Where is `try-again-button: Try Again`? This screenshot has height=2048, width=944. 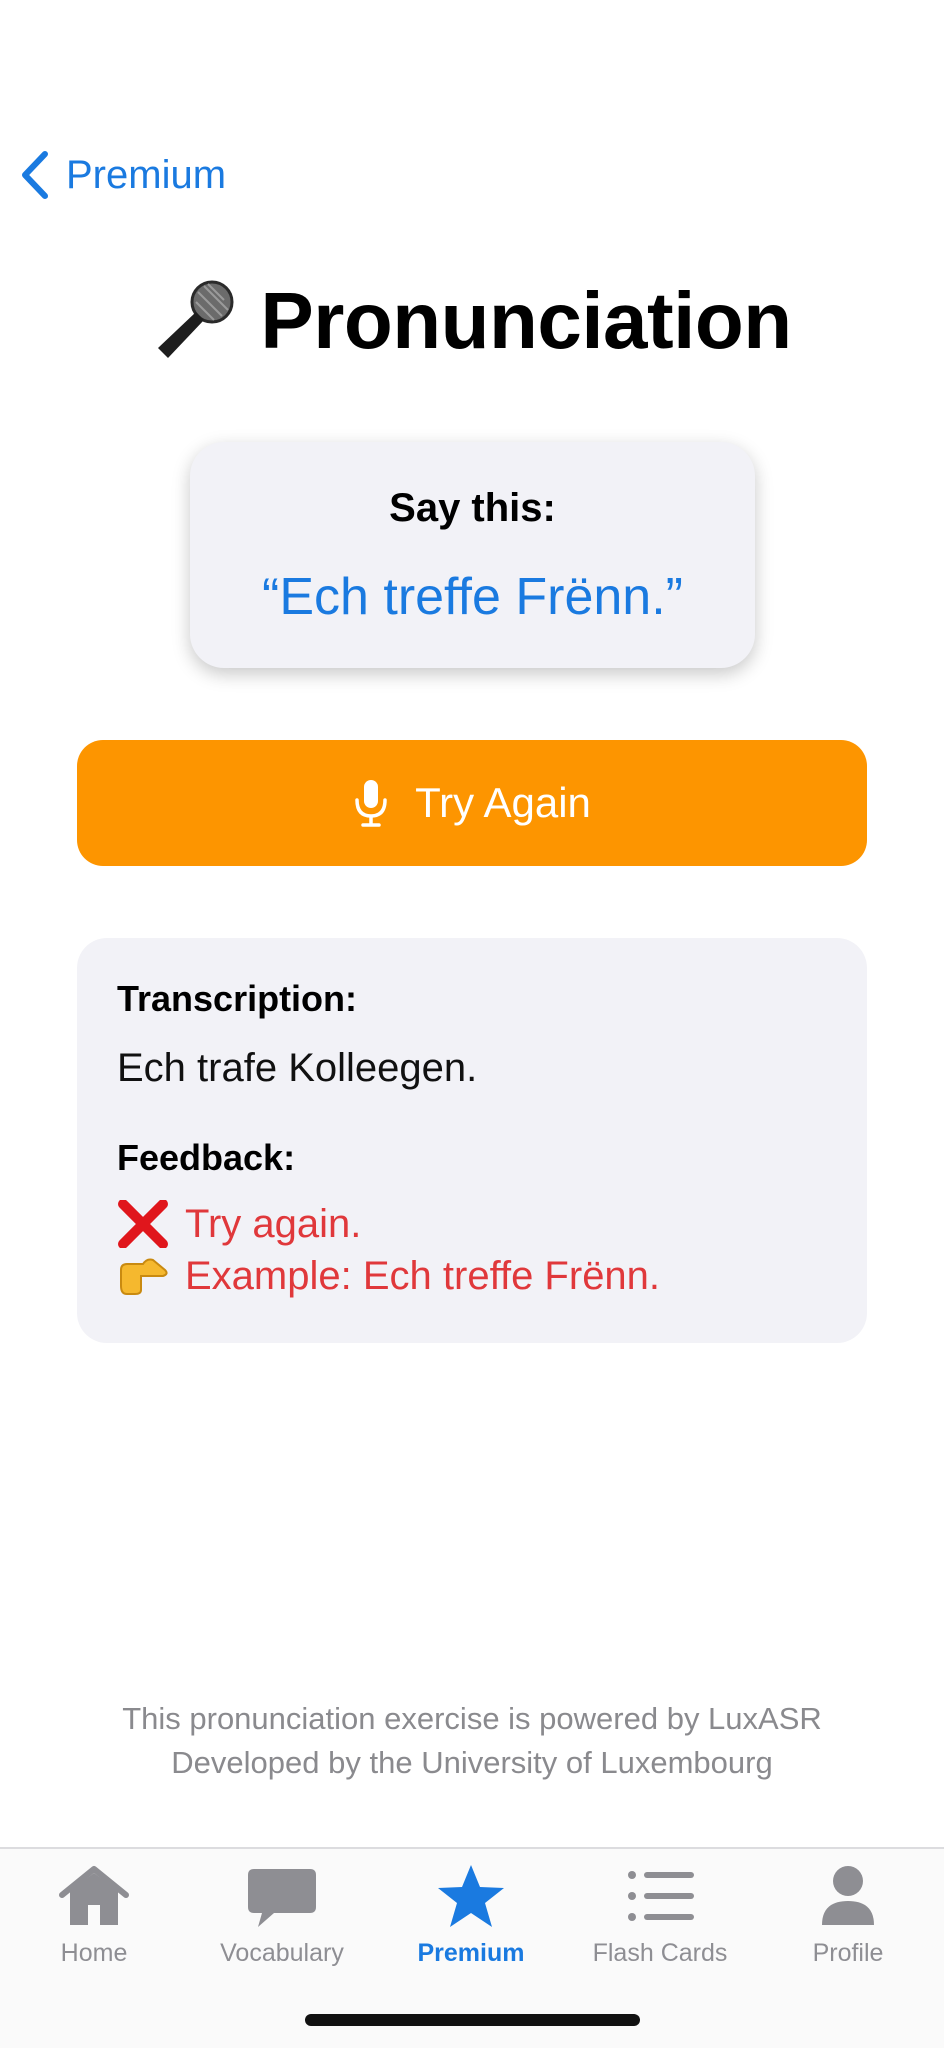
try-again-button: Try Again is located at coordinates (472, 803).